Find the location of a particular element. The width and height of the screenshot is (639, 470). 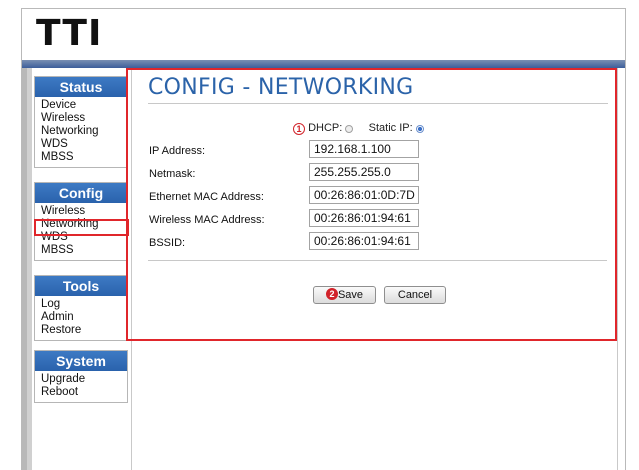

nav-item-status-mbss: MBSS is located at coordinates (81, 157).